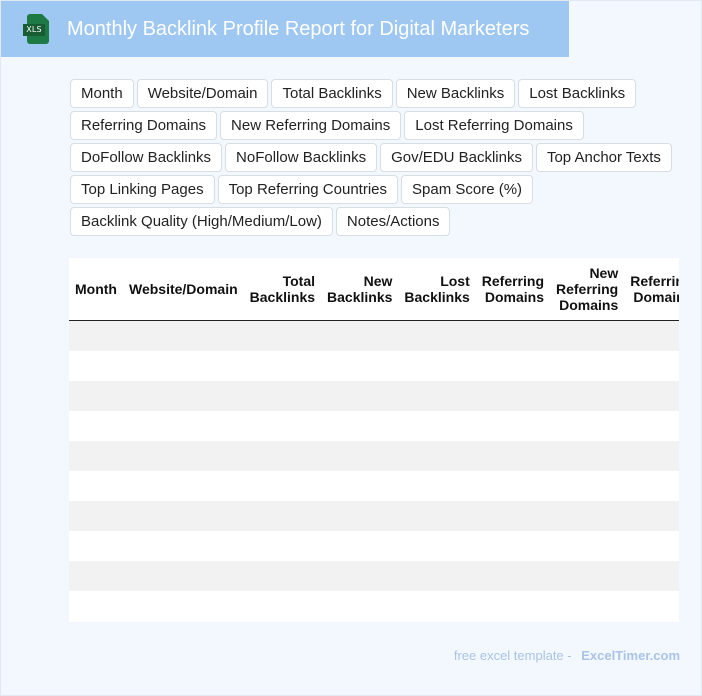 The width and height of the screenshot is (702, 696). What do you see at coordinates (144, 125) in the screenshot?
I see `chip-referring-domains: Referring Domains` at bounding box center [144, 125].